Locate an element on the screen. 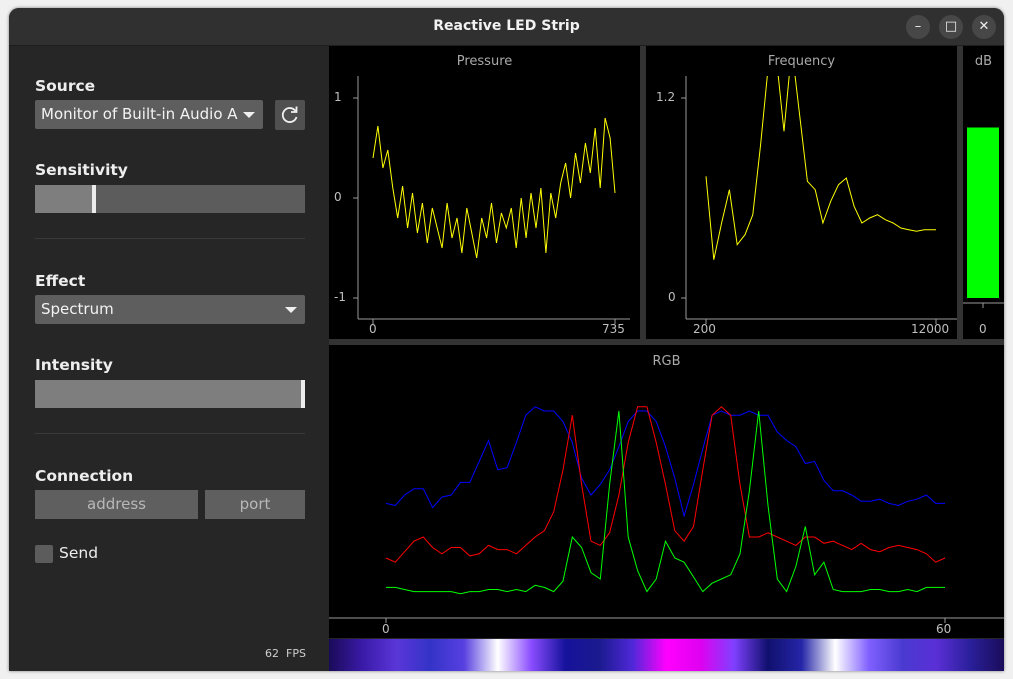 This screenshot has height=679, width=1013. address-placeholder: address is located at coordinates (116, 504).